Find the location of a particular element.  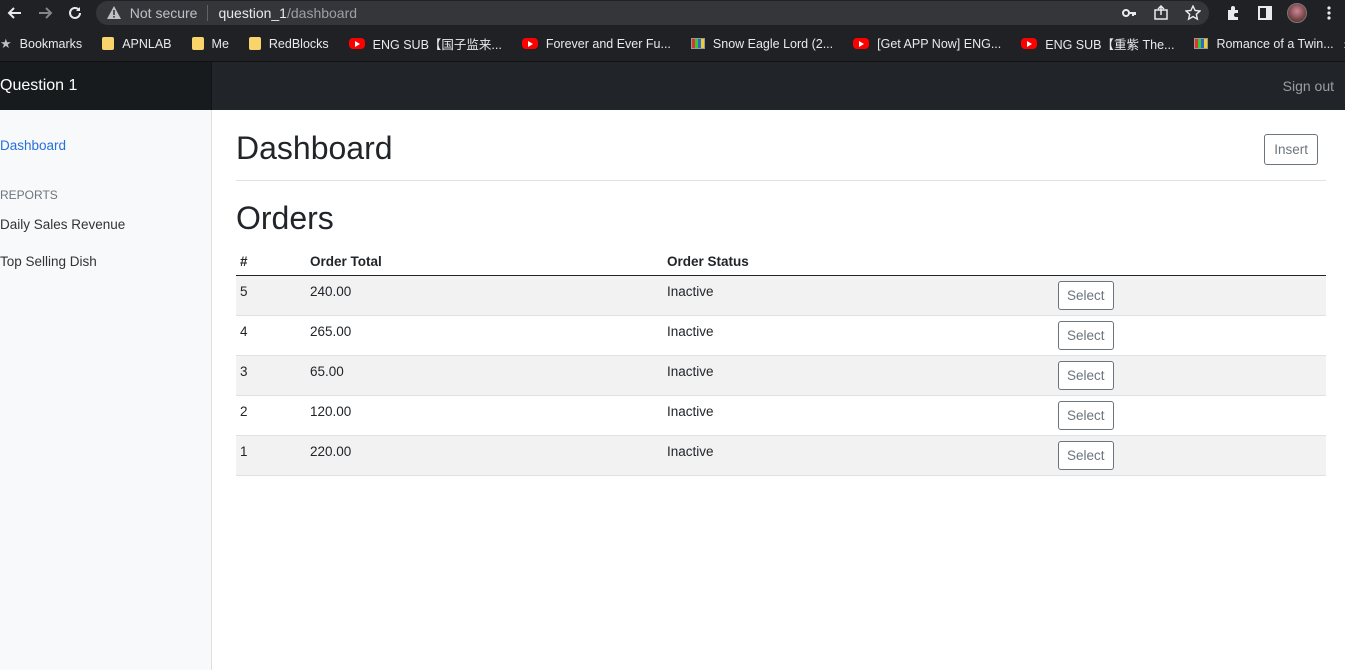

reload-icon is located at coordinates (74, 12).